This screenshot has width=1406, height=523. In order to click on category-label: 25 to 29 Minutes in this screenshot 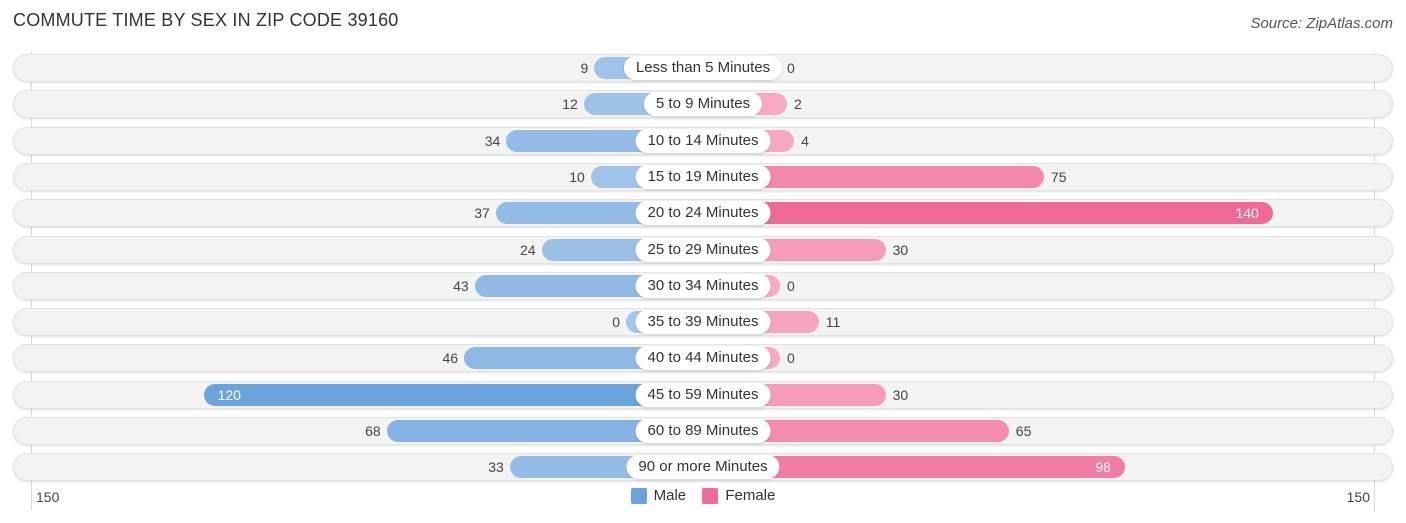, I will do `click(703, 249)`.